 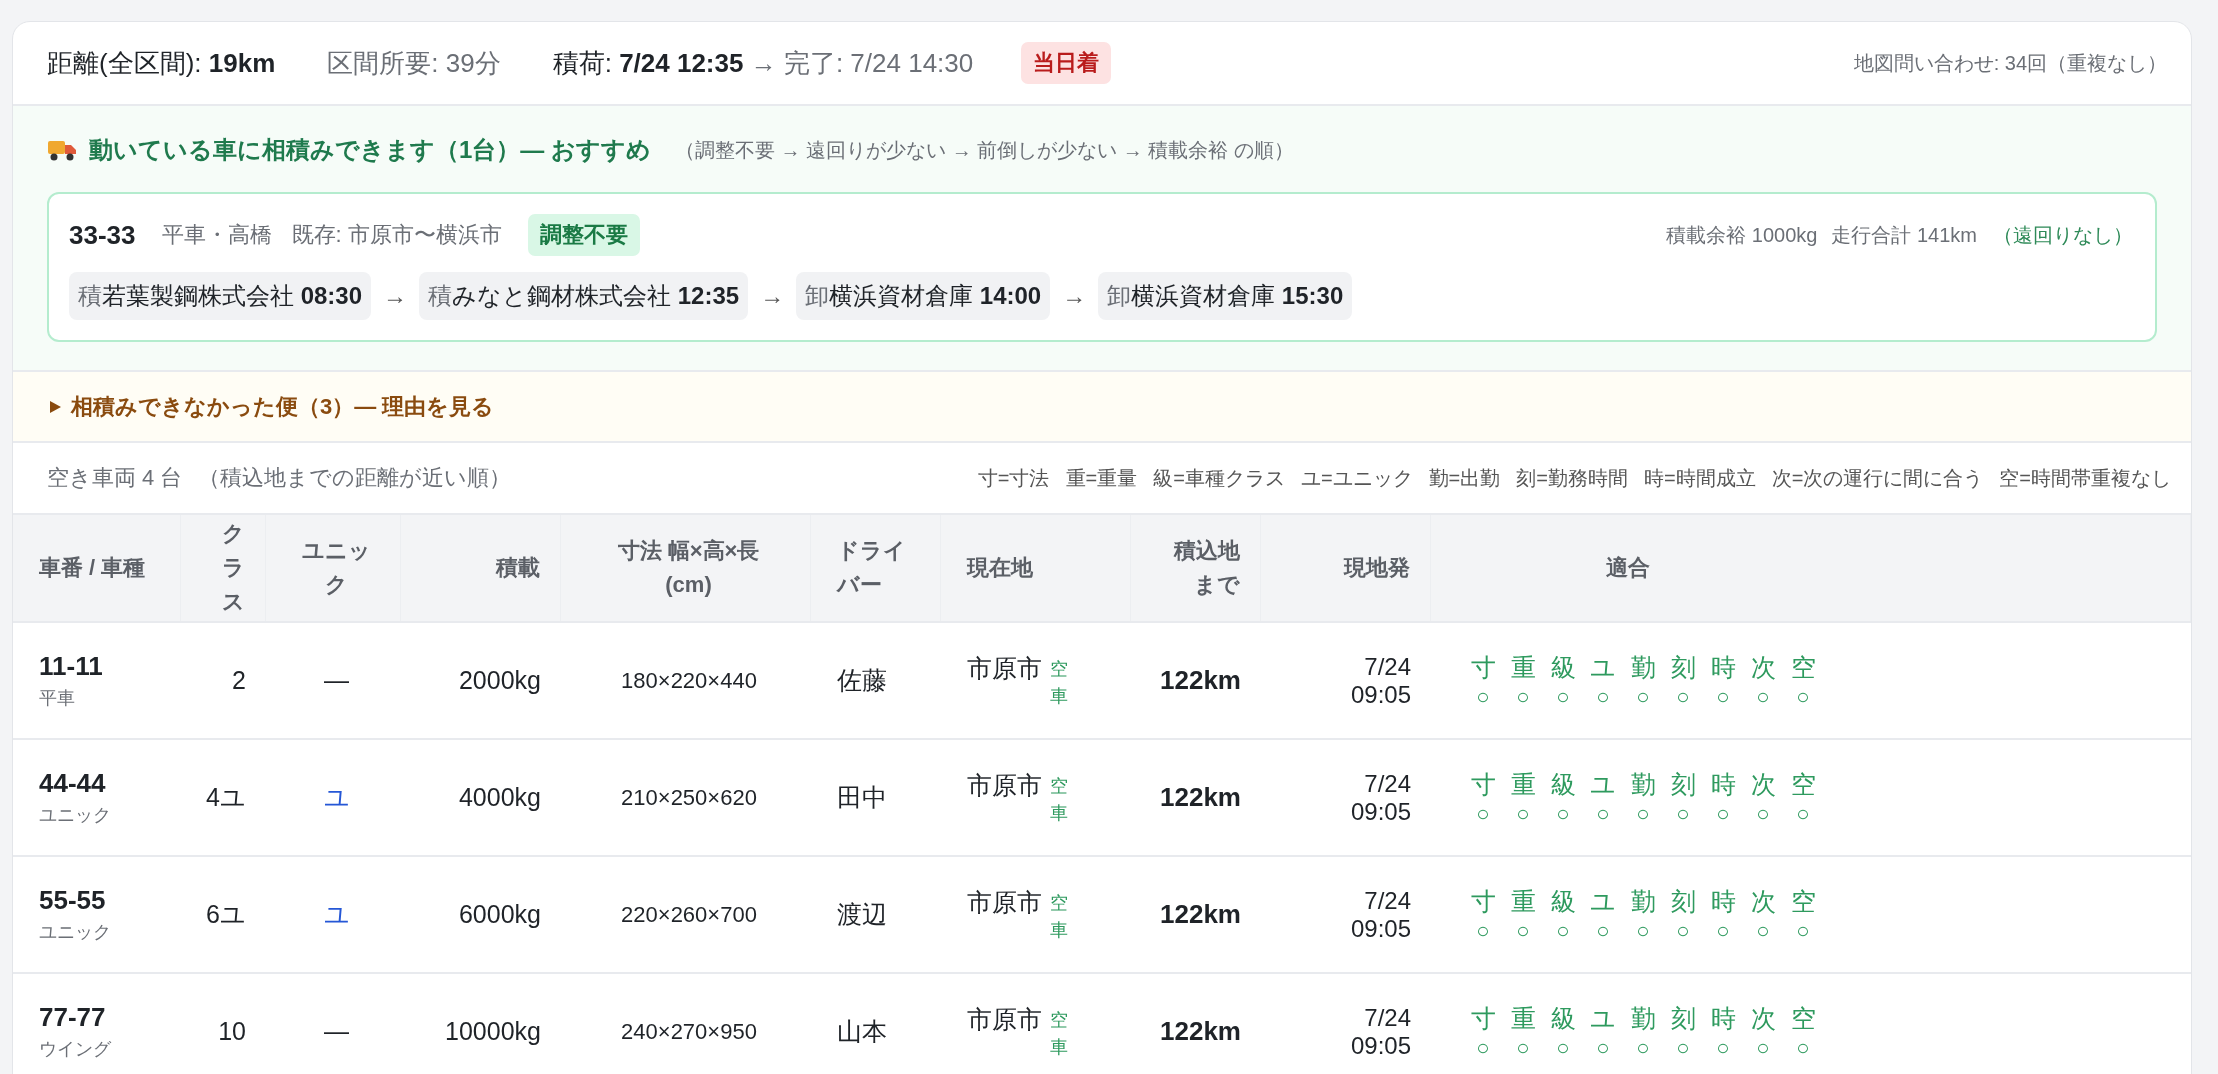 I want to click on driver-cell-text: 田中, so click(x=862, y=797).